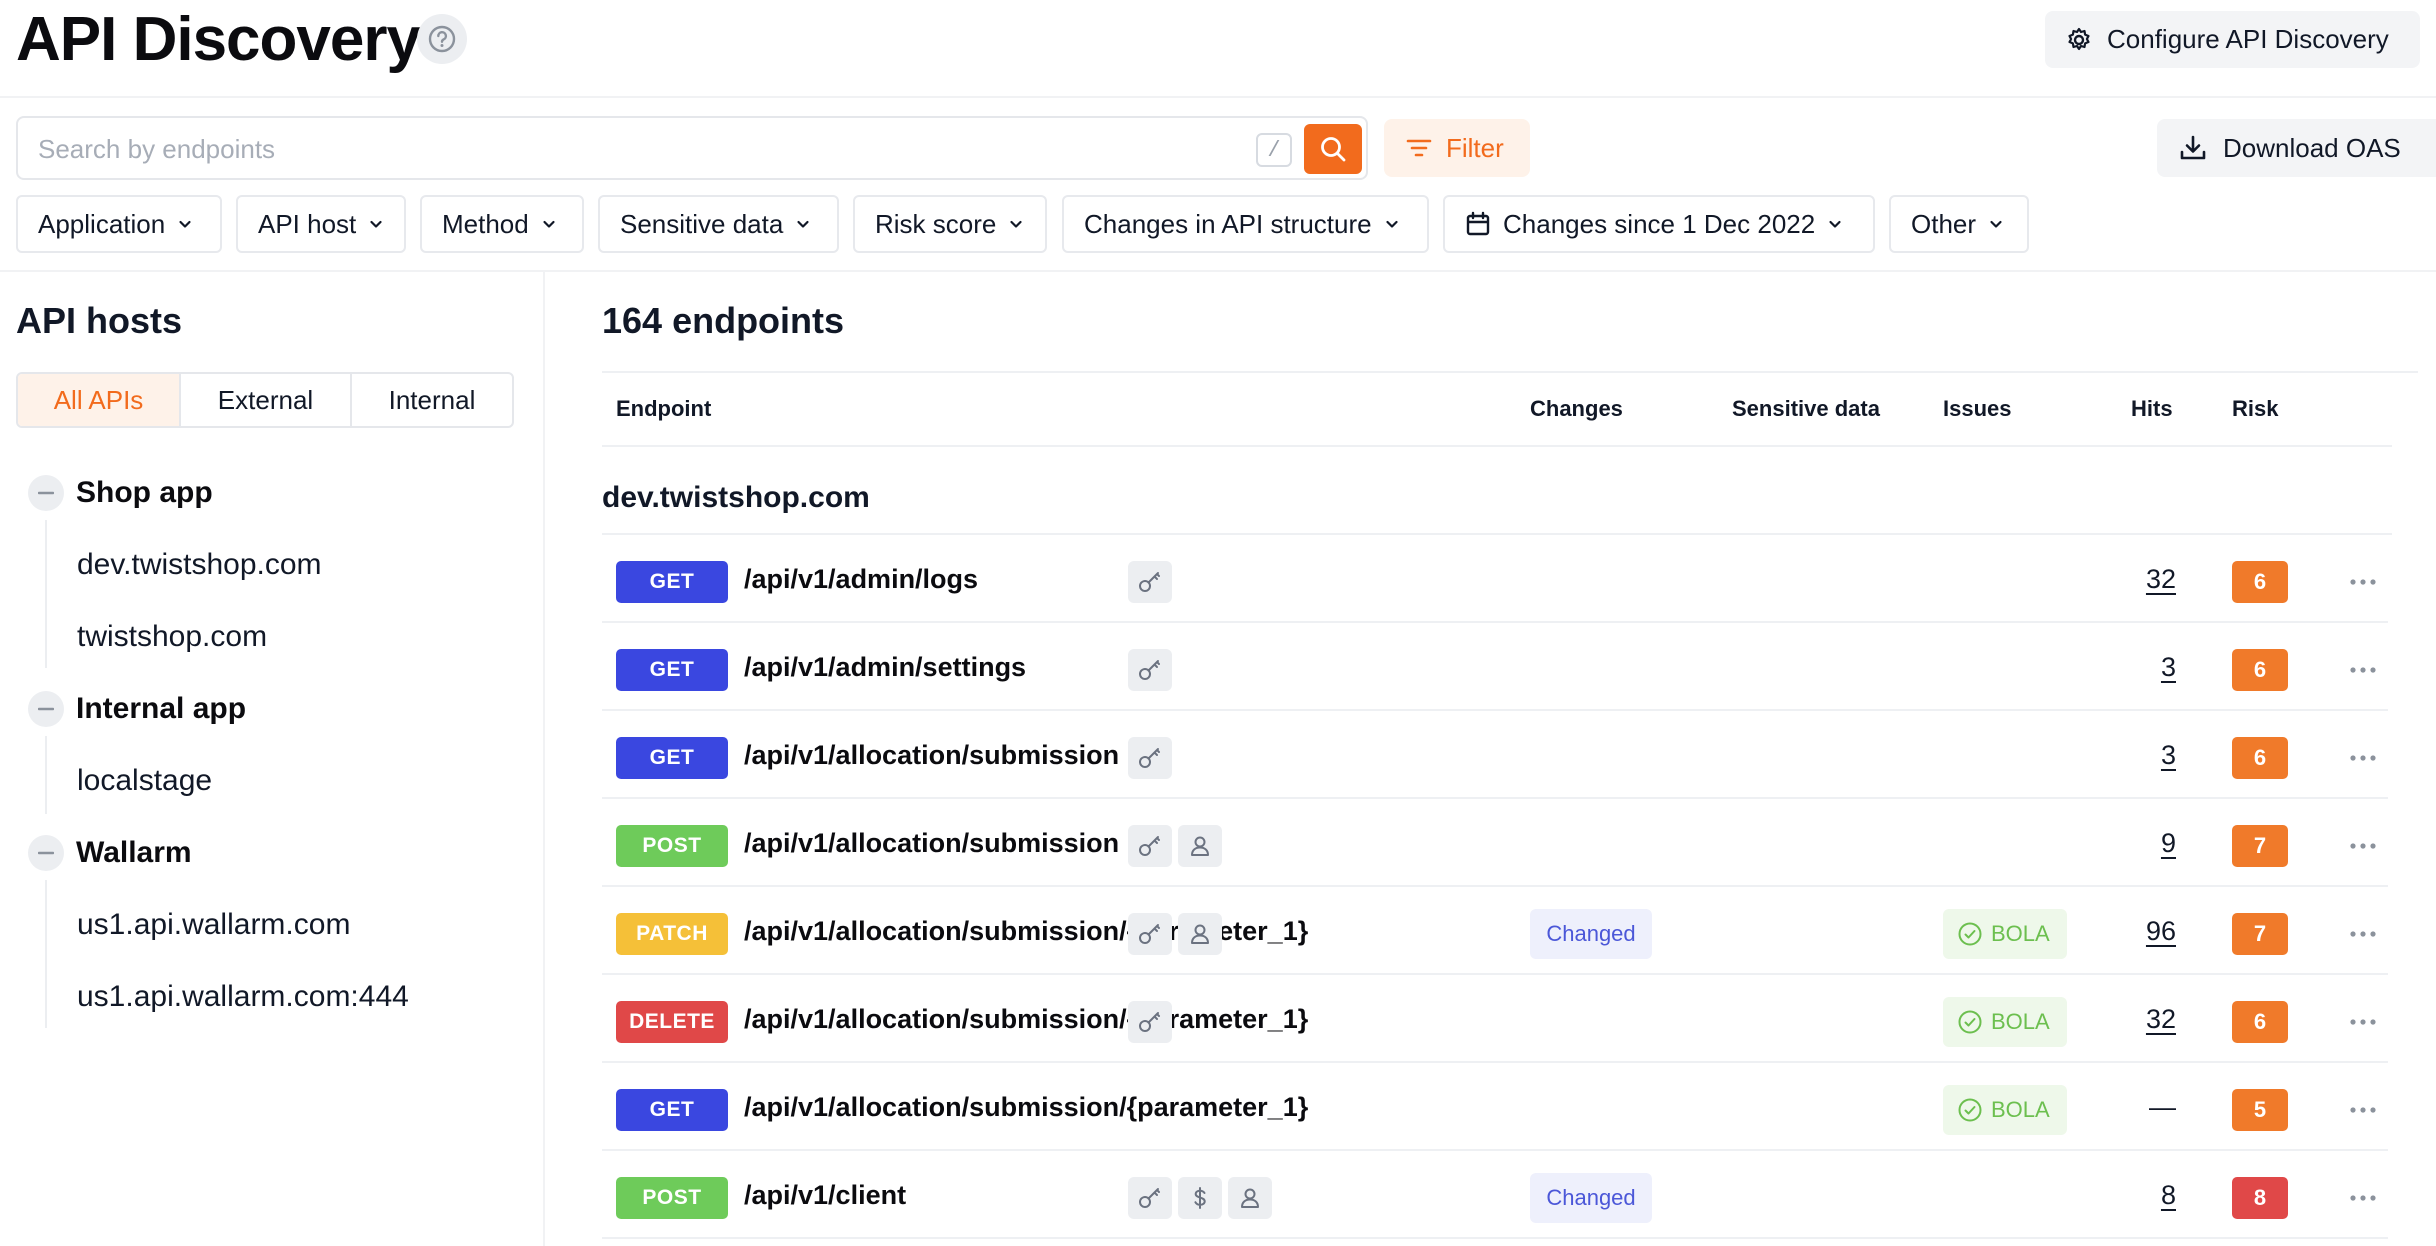 The width and height of the screenshot is (2436, 1246). I want to click on host-group-internal-app: Internal app, so click(137, 709).